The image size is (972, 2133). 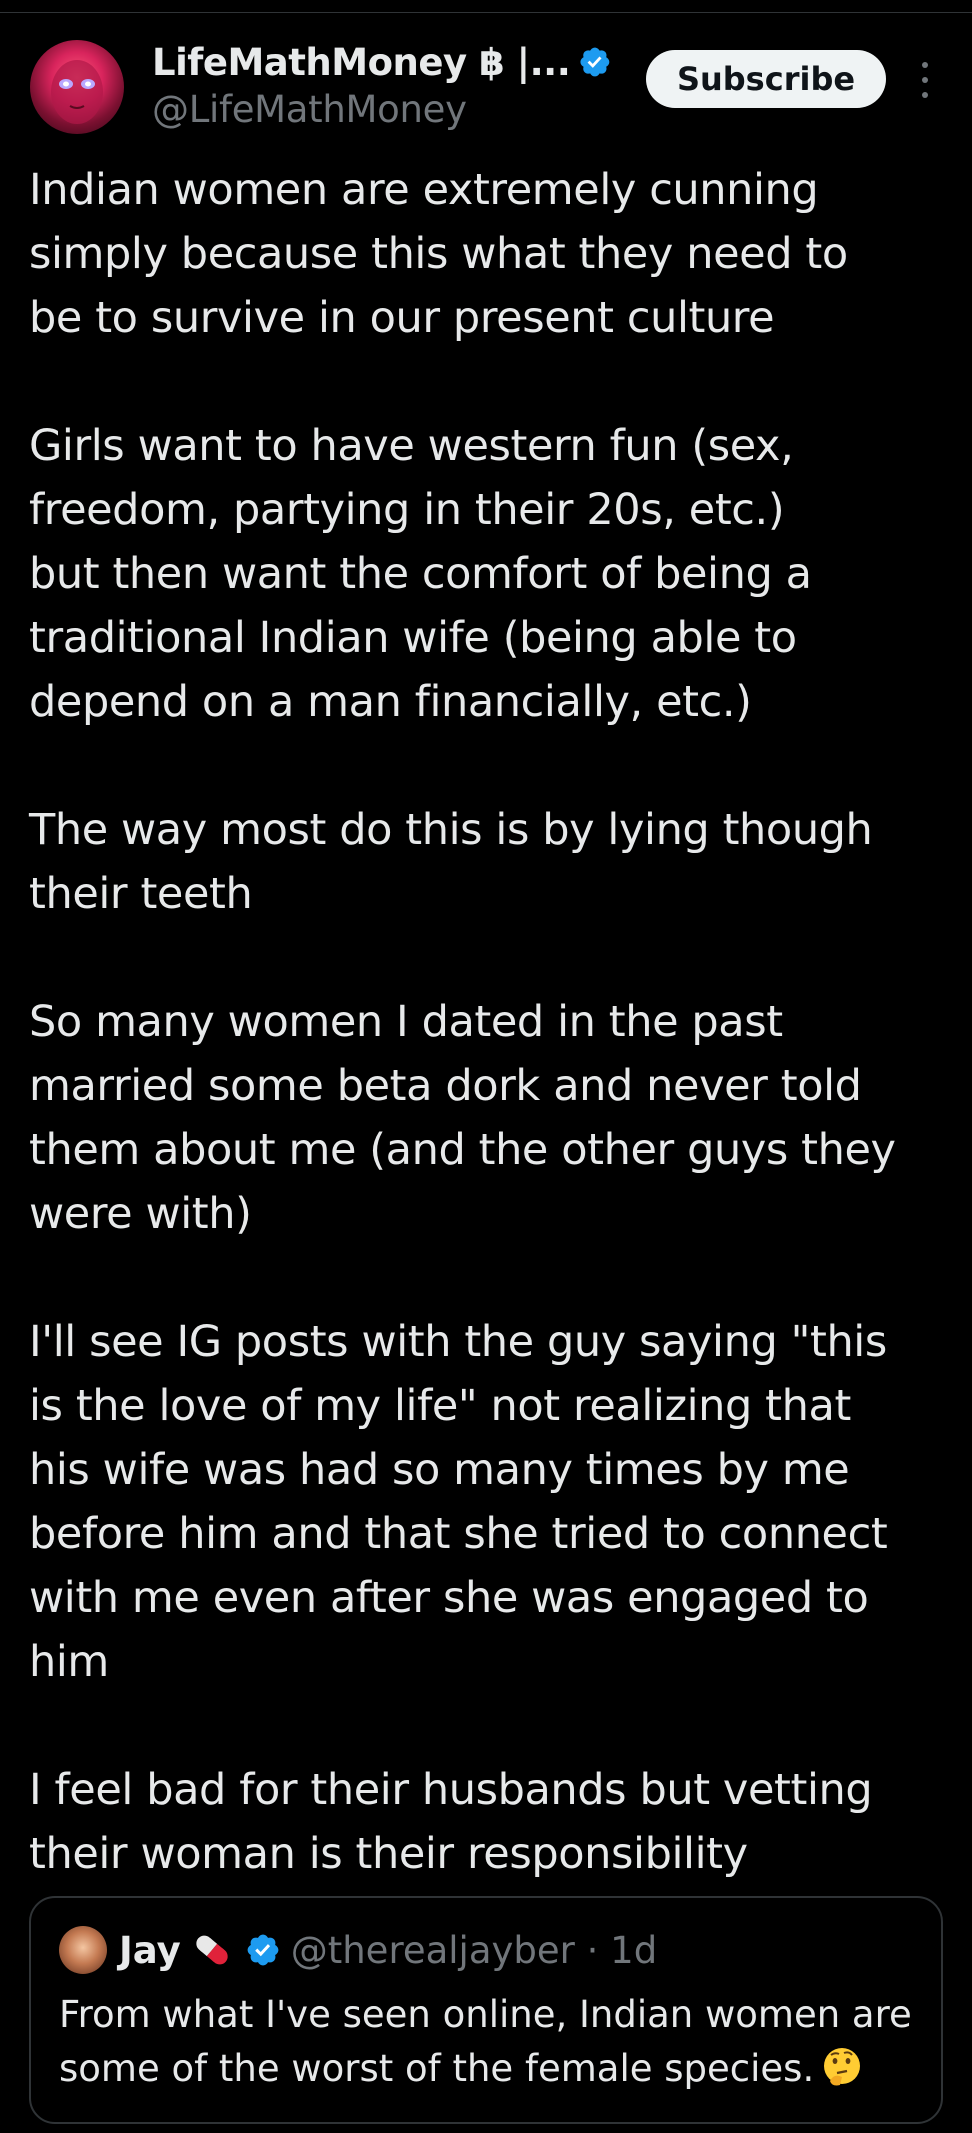 I want to click on top-divider, so click(x=486, y=12).